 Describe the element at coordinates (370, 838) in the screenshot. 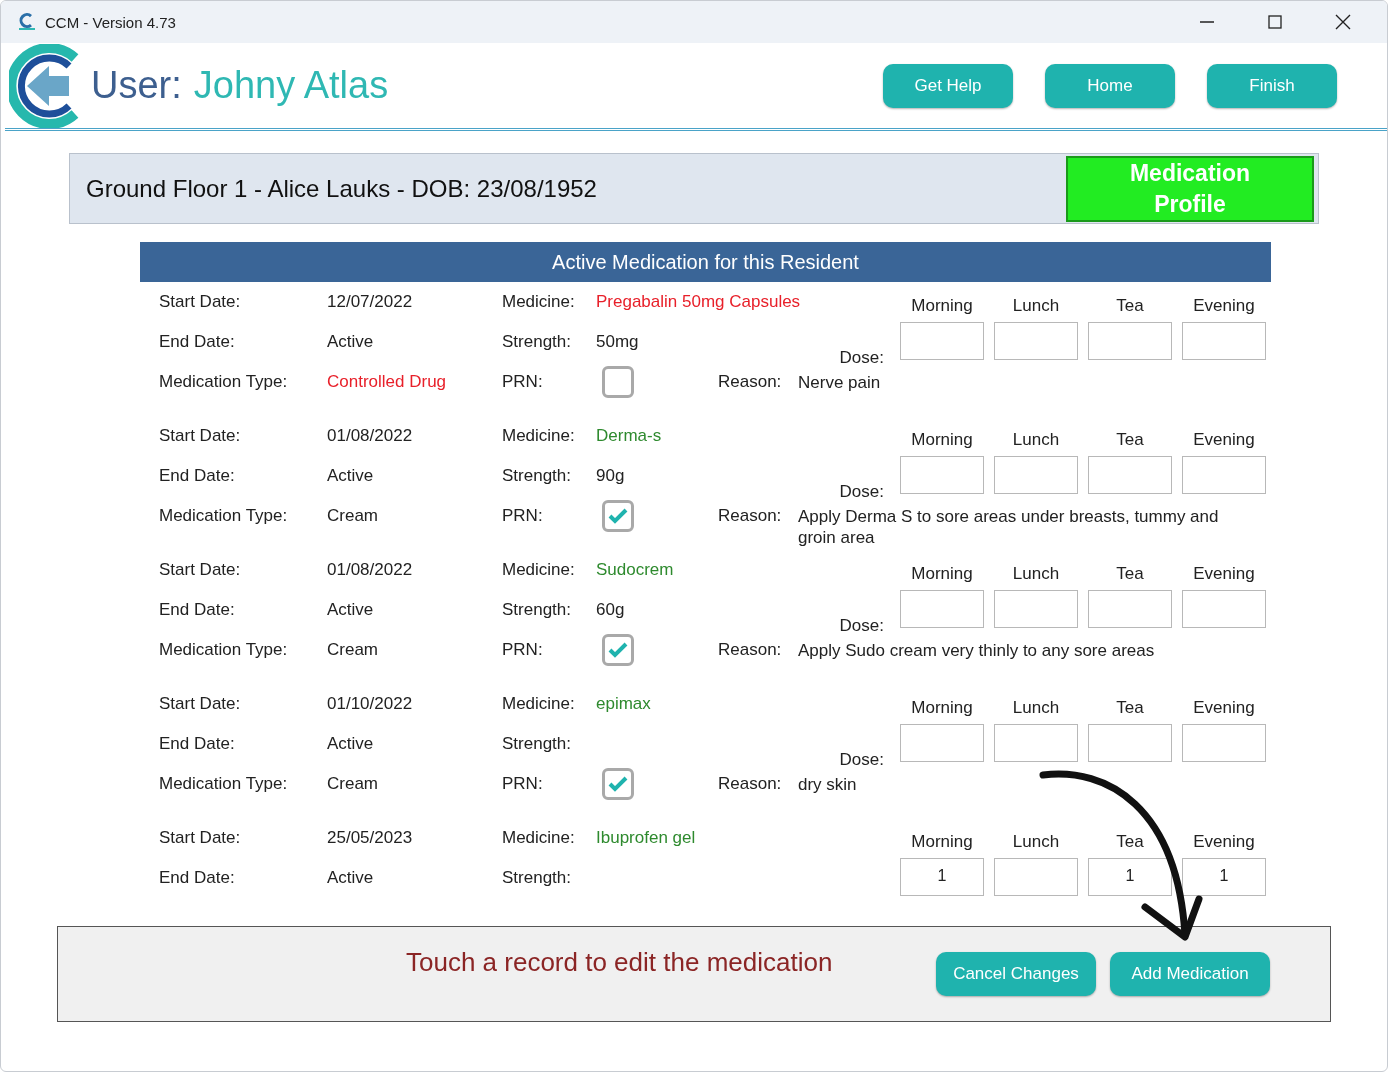

I see `start-date: 25/05/2023` at that location.